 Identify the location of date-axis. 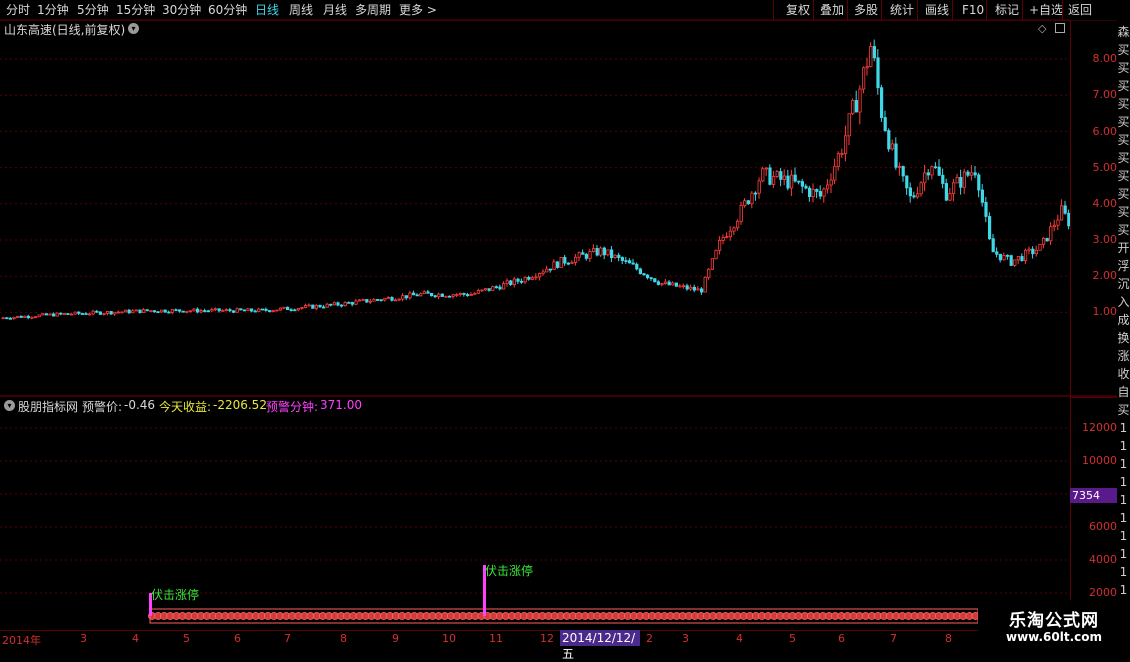
(535, 640).